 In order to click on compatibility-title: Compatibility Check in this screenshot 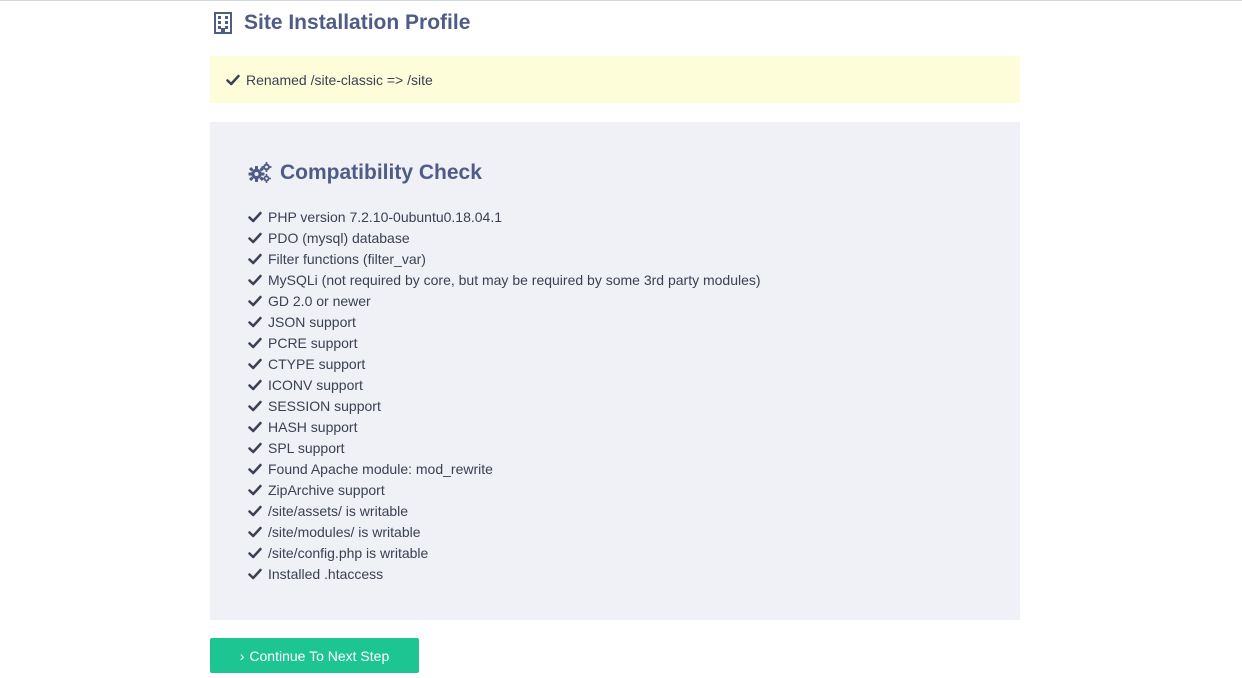, I will do `click(381, 172)`.